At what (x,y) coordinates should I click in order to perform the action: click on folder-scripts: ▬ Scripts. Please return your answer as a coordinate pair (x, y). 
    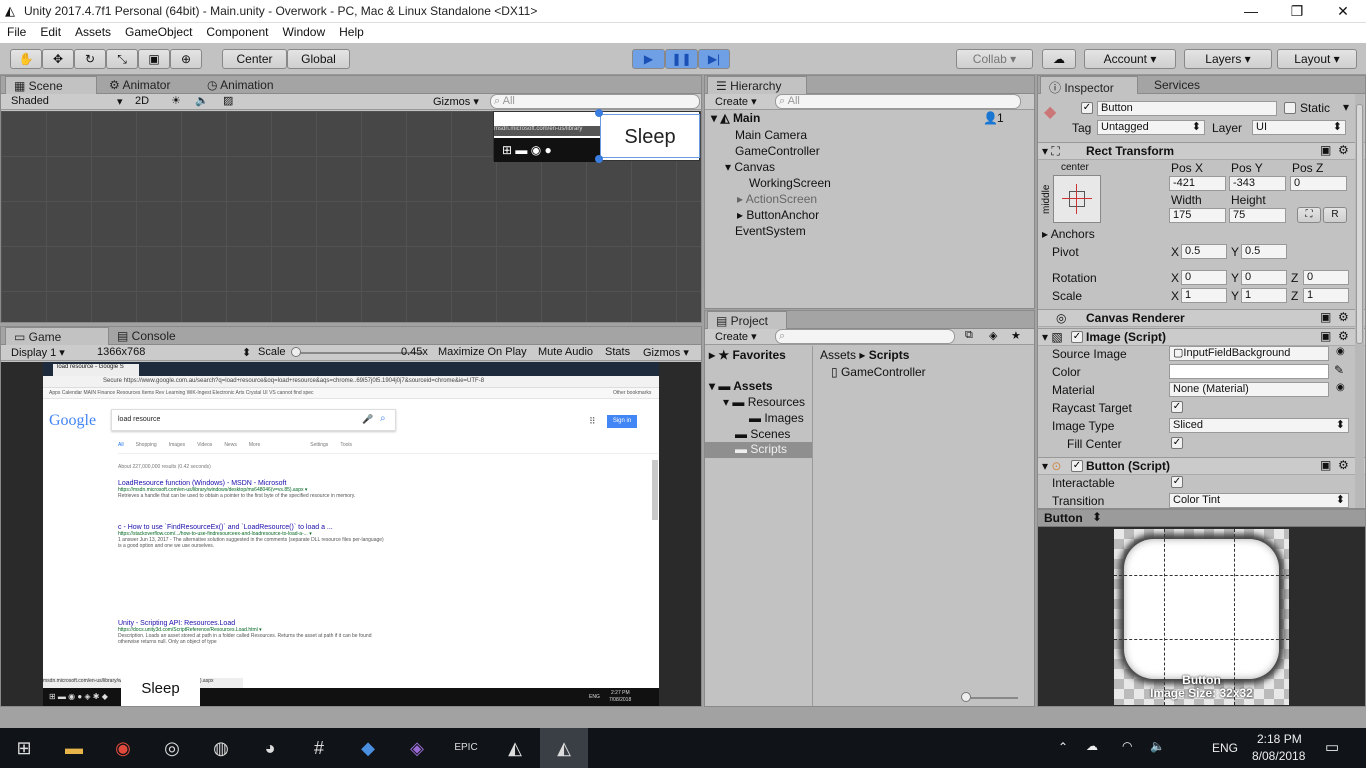
    Looking at the image, I should click on (758, 450).